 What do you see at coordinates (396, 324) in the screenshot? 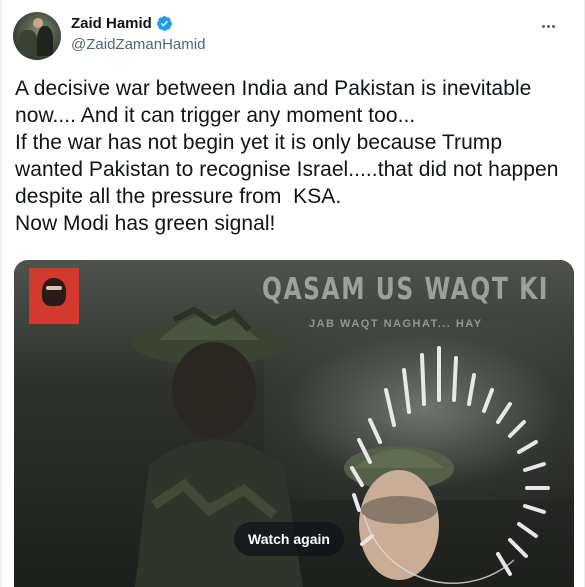
I see `video-overlay-subtitle: JAB WAQT NAGHAT... HAY` at bounding box center [396, 324].